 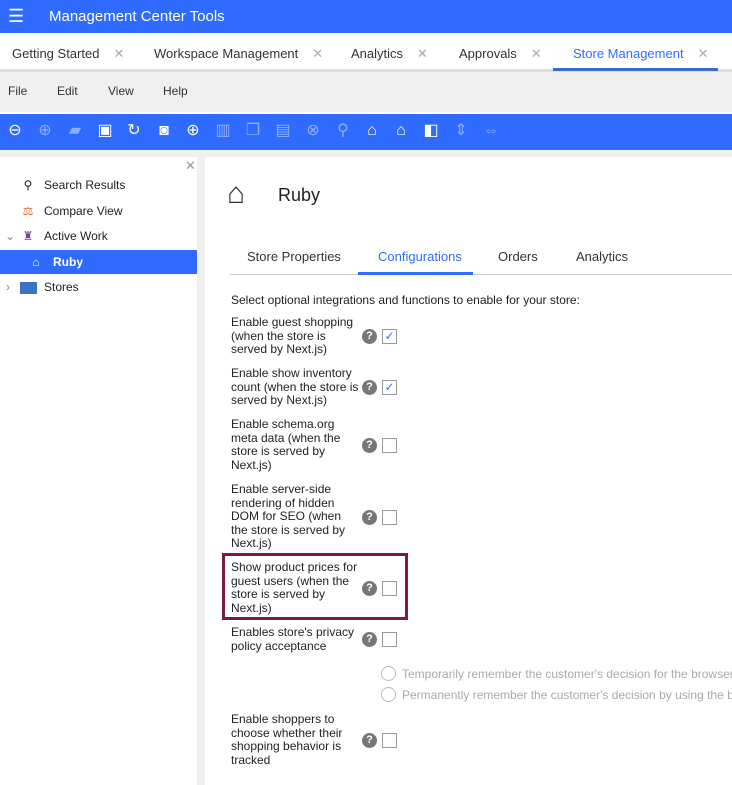 What do you see at coordinates (76, 236) in the screenshot?
I see `item-label: Active Work` at bounding box center [76, 236].